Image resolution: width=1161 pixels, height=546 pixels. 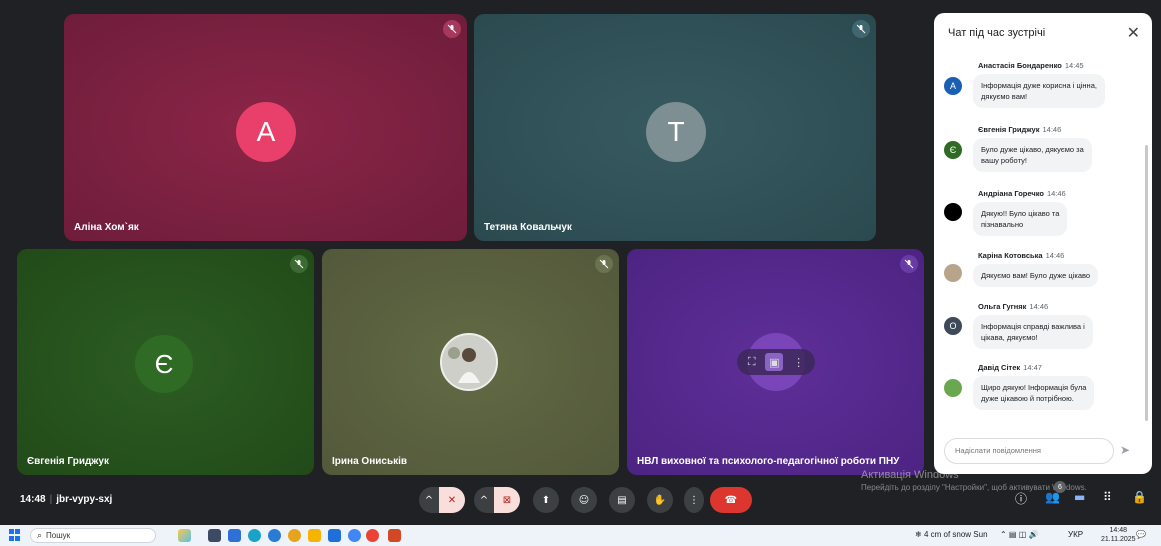 What do you see at coordinates (1010, 367) in the screenshot?
I see `chat-author: Давід Сітек 14:47` at bounding box center [1010, 367].